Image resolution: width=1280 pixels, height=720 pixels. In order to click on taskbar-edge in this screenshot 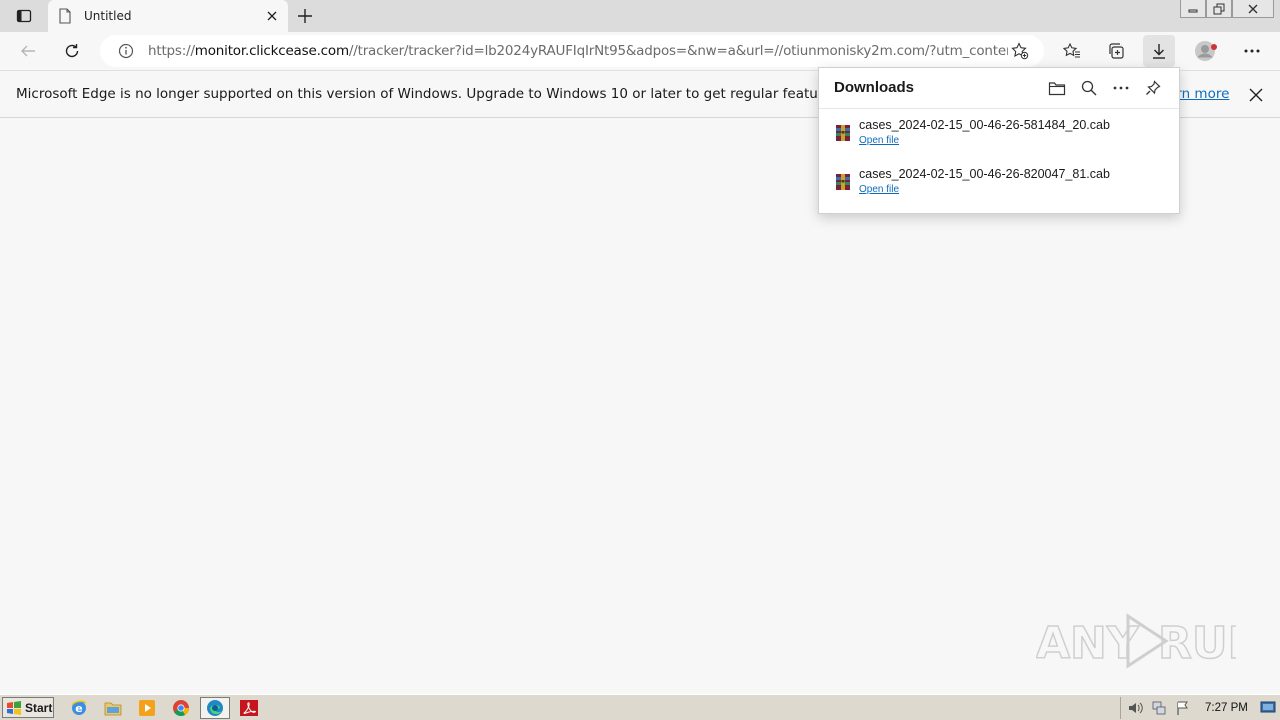, I will do `click(215, 708)`.